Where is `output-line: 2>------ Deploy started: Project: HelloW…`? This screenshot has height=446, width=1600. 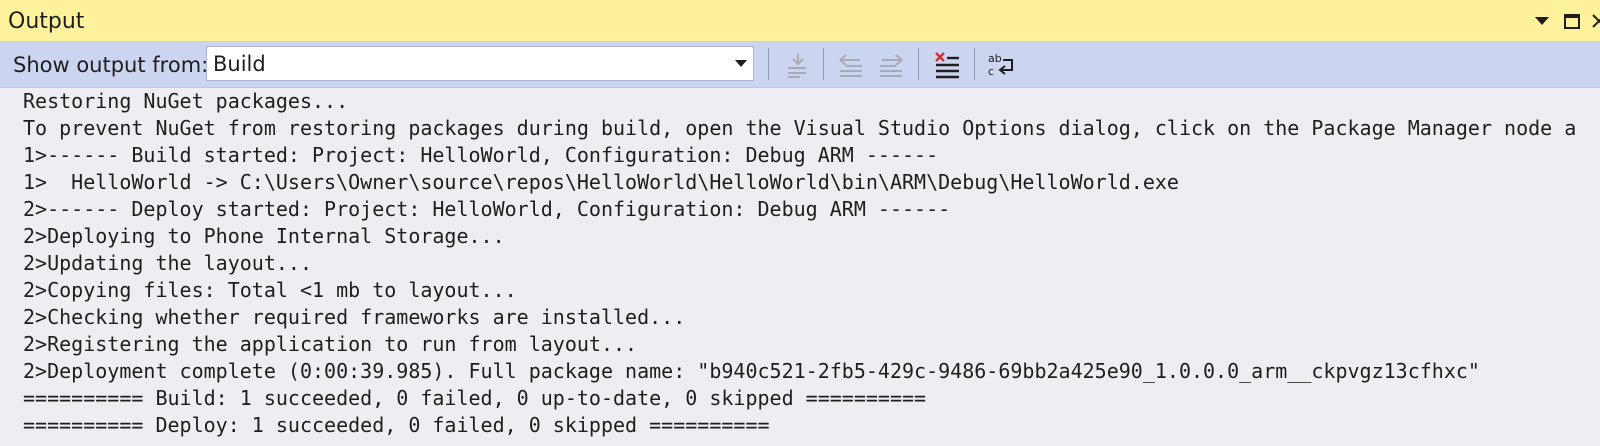 output-line: 2>------ Deploy started: Project: HelloW… is located at coordinates (487, 209).